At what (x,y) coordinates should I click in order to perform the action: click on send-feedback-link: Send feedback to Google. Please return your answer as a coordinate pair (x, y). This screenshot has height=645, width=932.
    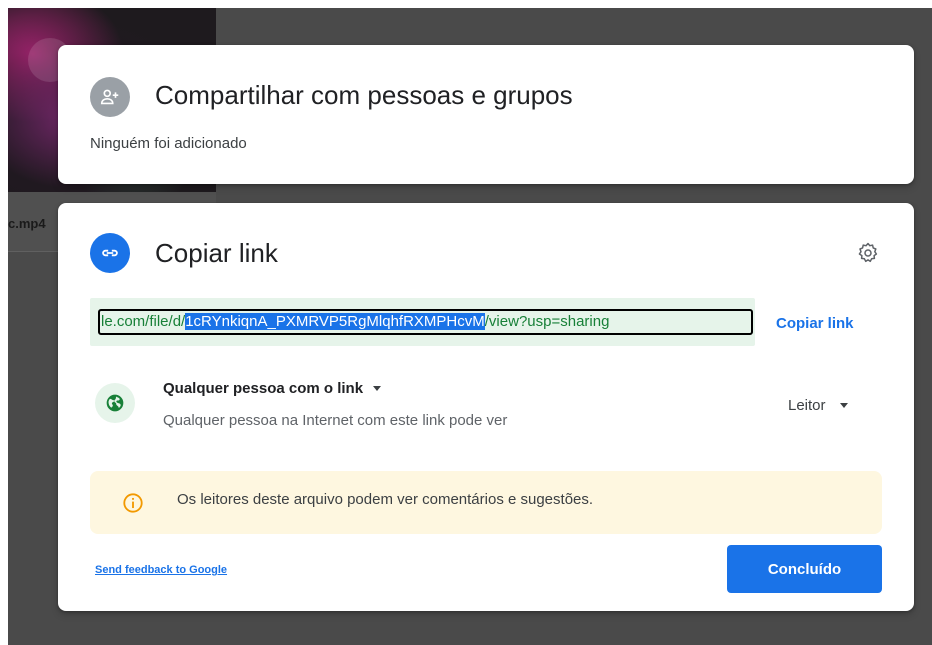
    Looking at the image, I should click on (161, 570).